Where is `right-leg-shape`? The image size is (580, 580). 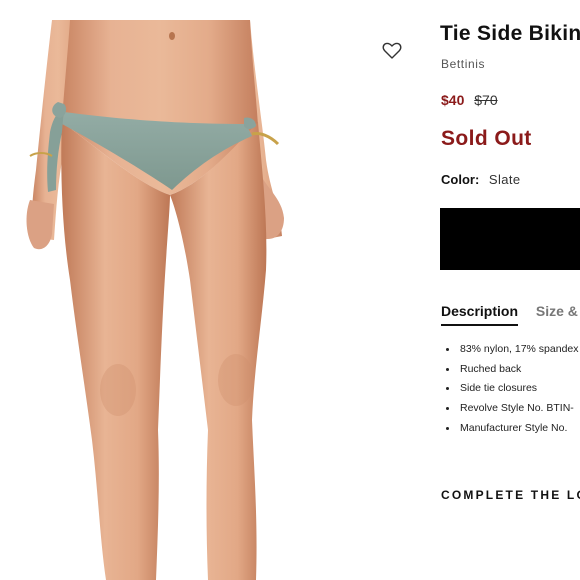 right-leg-shape is located at coordinates (218, 351).